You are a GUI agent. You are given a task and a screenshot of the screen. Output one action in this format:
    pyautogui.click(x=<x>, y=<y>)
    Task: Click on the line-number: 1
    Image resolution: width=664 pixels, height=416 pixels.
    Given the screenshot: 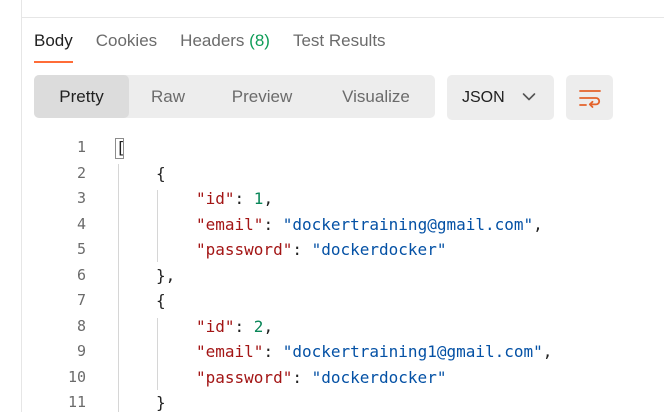 What is the action you would take?
    pyautogui.click(x=81, y=147)
    